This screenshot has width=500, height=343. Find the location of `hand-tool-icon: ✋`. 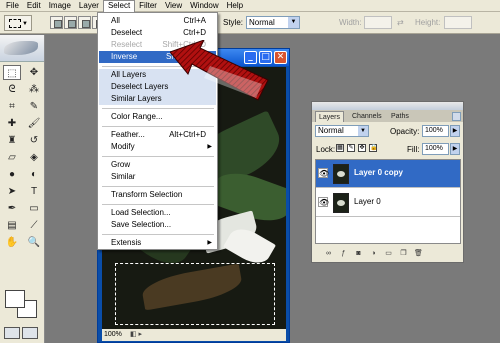

hand-tool-icon: ✋ is located at coordinates (12, 242).